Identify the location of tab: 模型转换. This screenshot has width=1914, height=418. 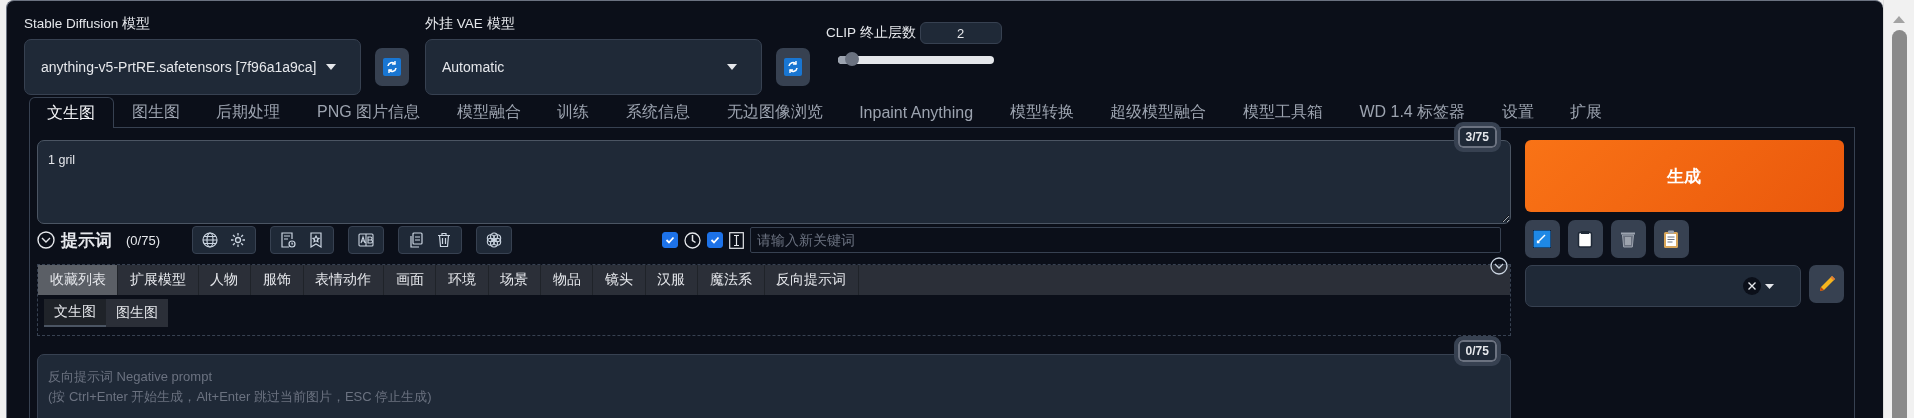
(1041, 112).